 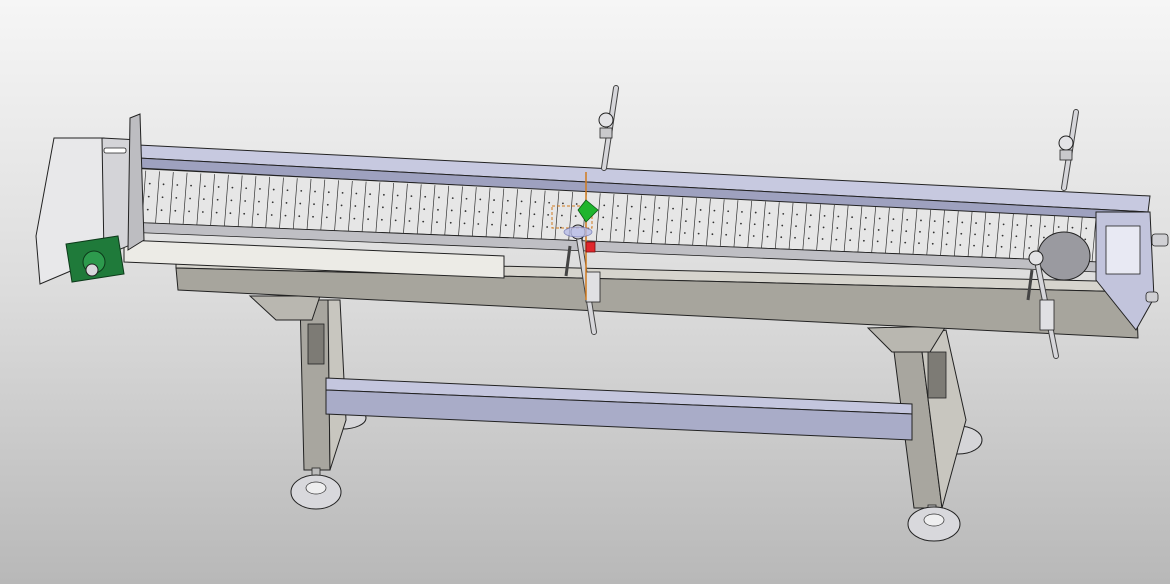 What do you see at coordinates (578, 232) in the screenshot?
I see `triad-origin` at bounding box center [578, 232].